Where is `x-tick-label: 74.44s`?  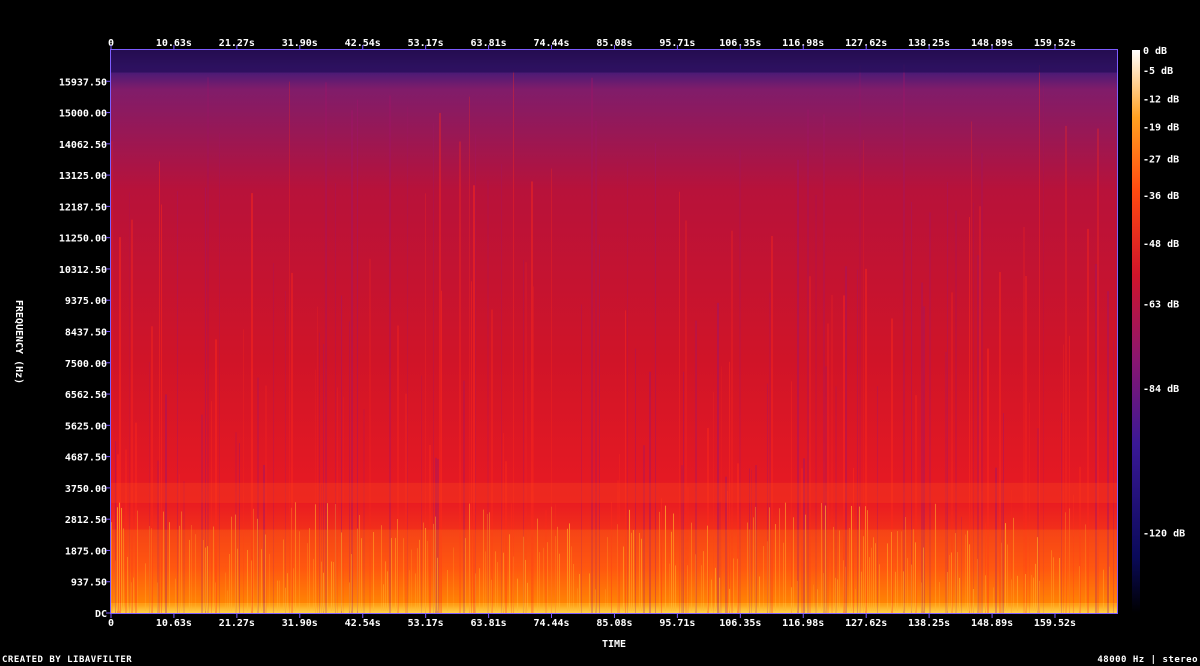 x-tick-label: 74.44s is located at coordinates (551, 623).